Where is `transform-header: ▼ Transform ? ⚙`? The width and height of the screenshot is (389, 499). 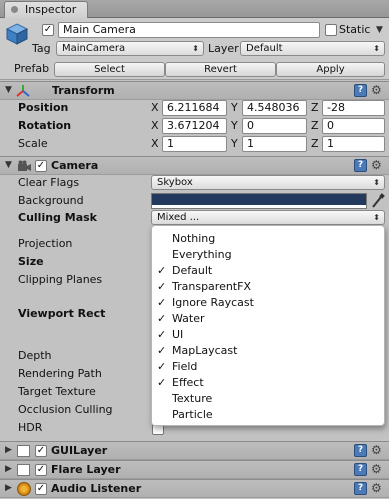
transform-header: ▼ Transform ? ⚙ is located at coordinates (194, 90).